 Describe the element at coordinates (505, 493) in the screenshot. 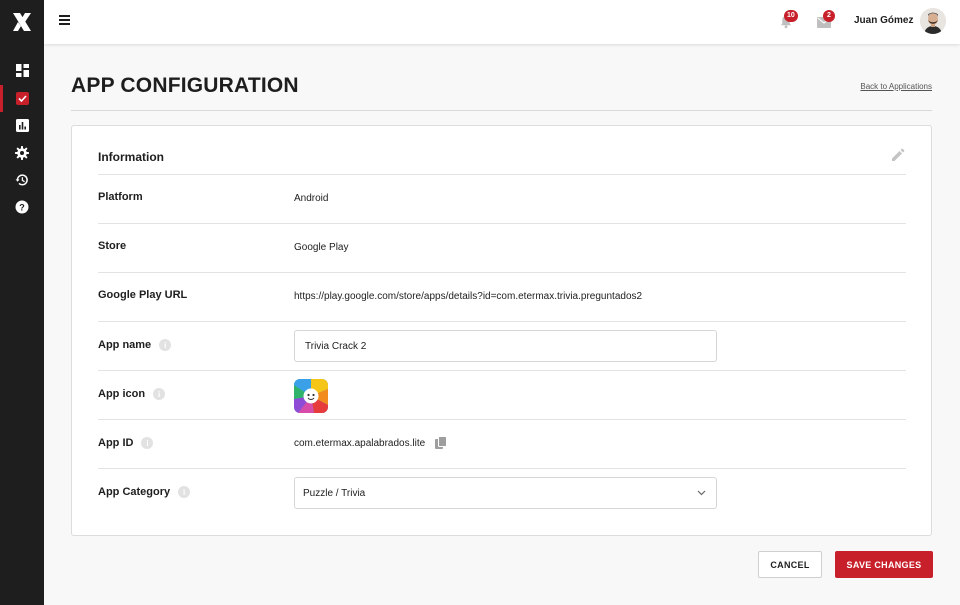

I see `app-category-select: Puzzle / Trivia` at that location.